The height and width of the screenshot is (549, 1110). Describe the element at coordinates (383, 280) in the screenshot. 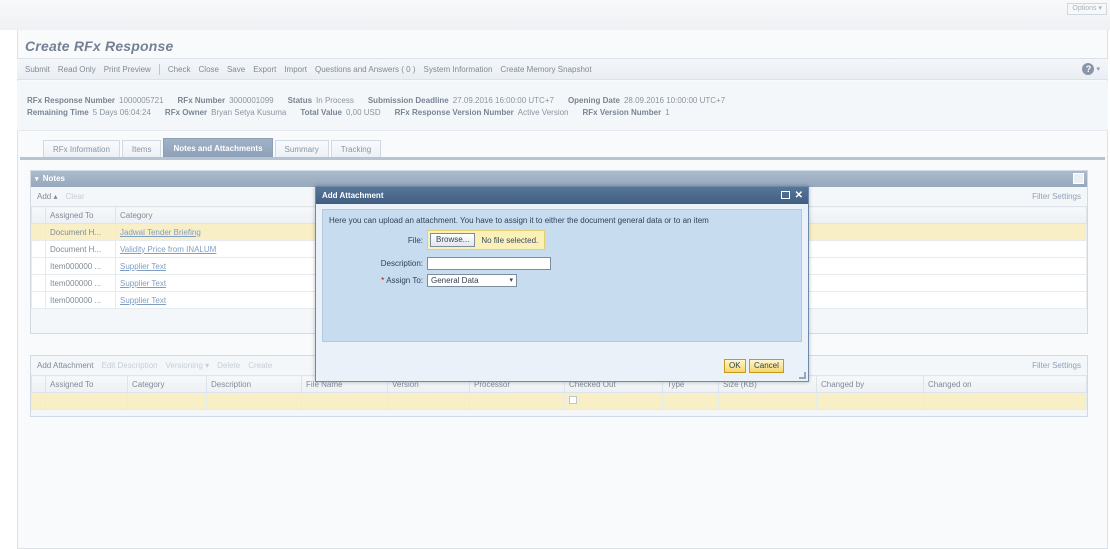

I see `required-mark: *` at that location.